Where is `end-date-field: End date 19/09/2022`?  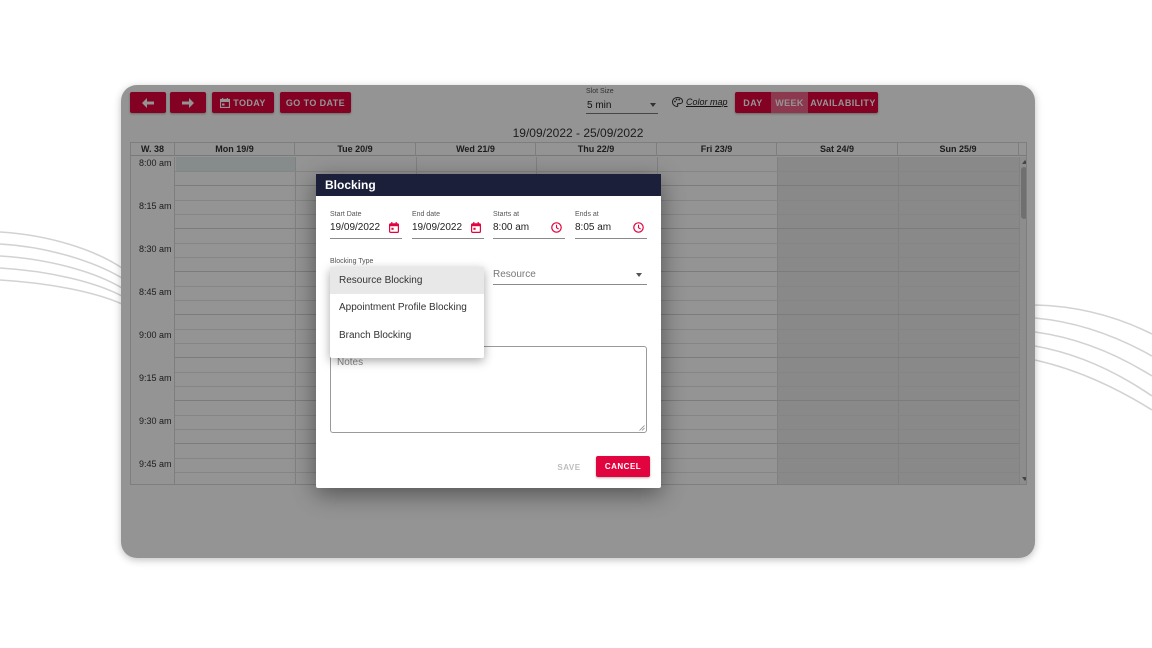
end-date-field: End date 19/09/2022 is located at coordinates (448, 225).